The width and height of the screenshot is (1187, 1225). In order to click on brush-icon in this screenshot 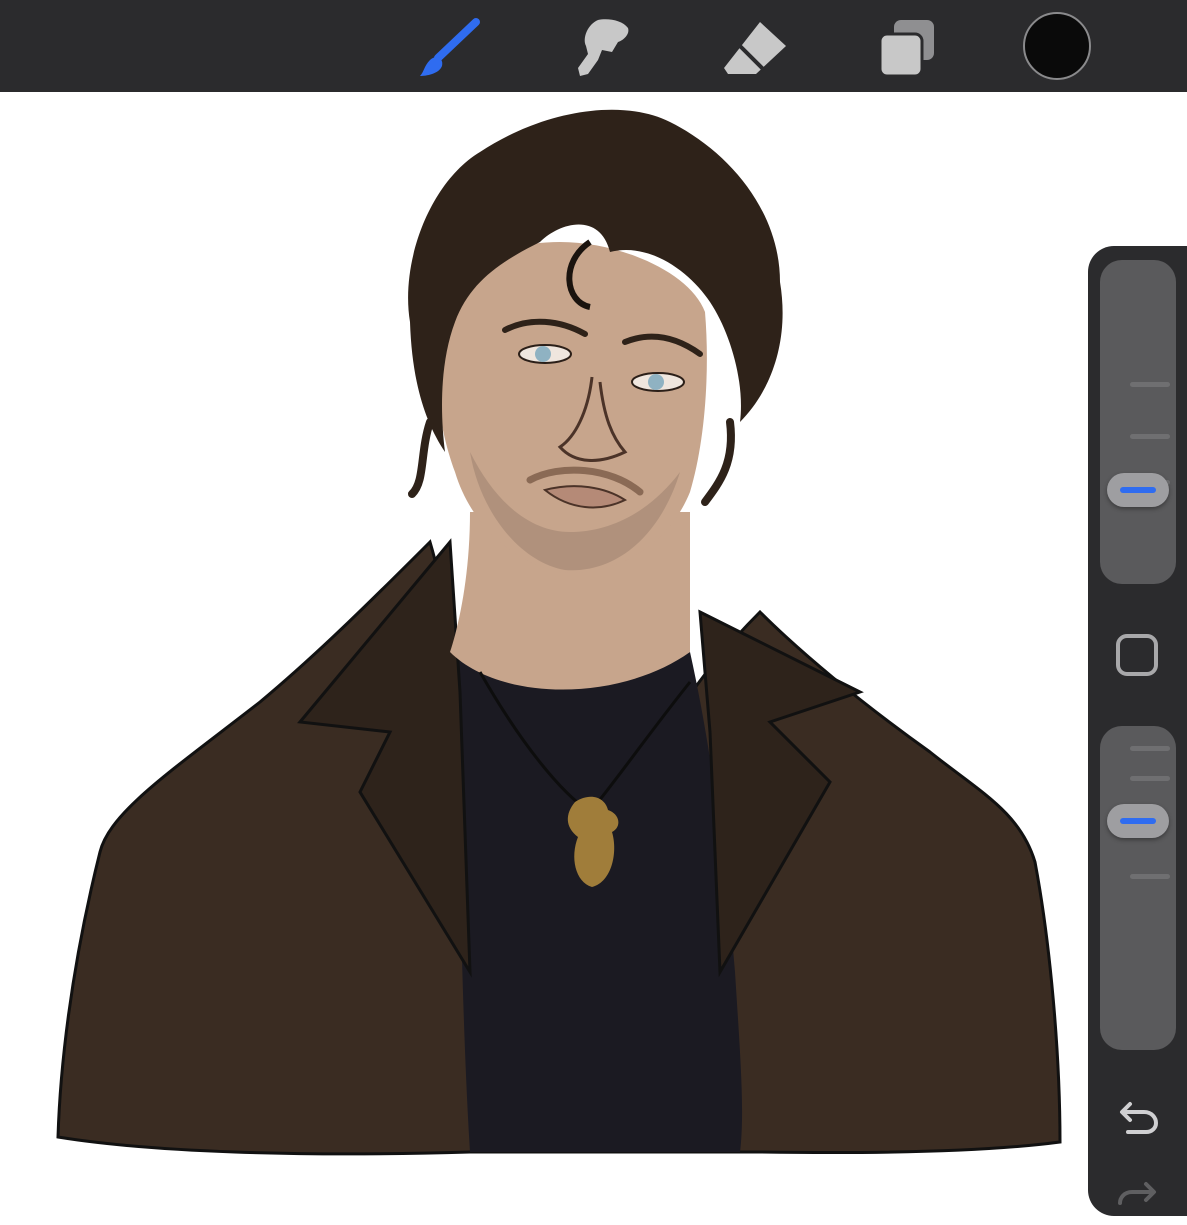, I will do `click(450, 47)`.